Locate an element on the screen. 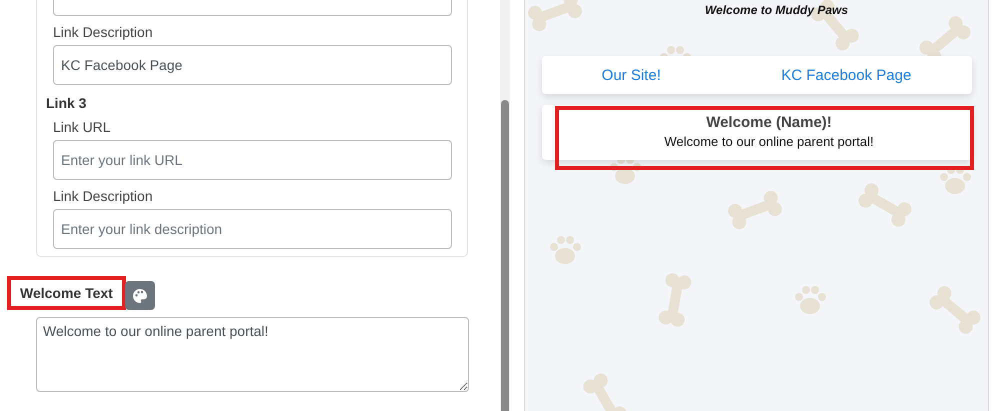  link-description-field: KC Facebook Page is located at coordinates (252, 65).